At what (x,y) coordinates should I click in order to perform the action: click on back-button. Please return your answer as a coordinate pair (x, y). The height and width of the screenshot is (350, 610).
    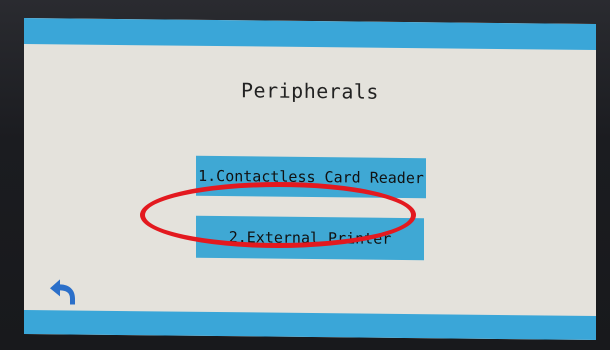
    Looking at the image, I should click on (61, 291).